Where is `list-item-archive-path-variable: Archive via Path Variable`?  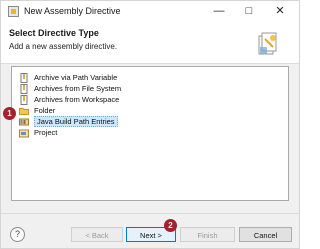 list-item-archive-path-variable: Archive via Path Variable is located at coordinates (109, 77).